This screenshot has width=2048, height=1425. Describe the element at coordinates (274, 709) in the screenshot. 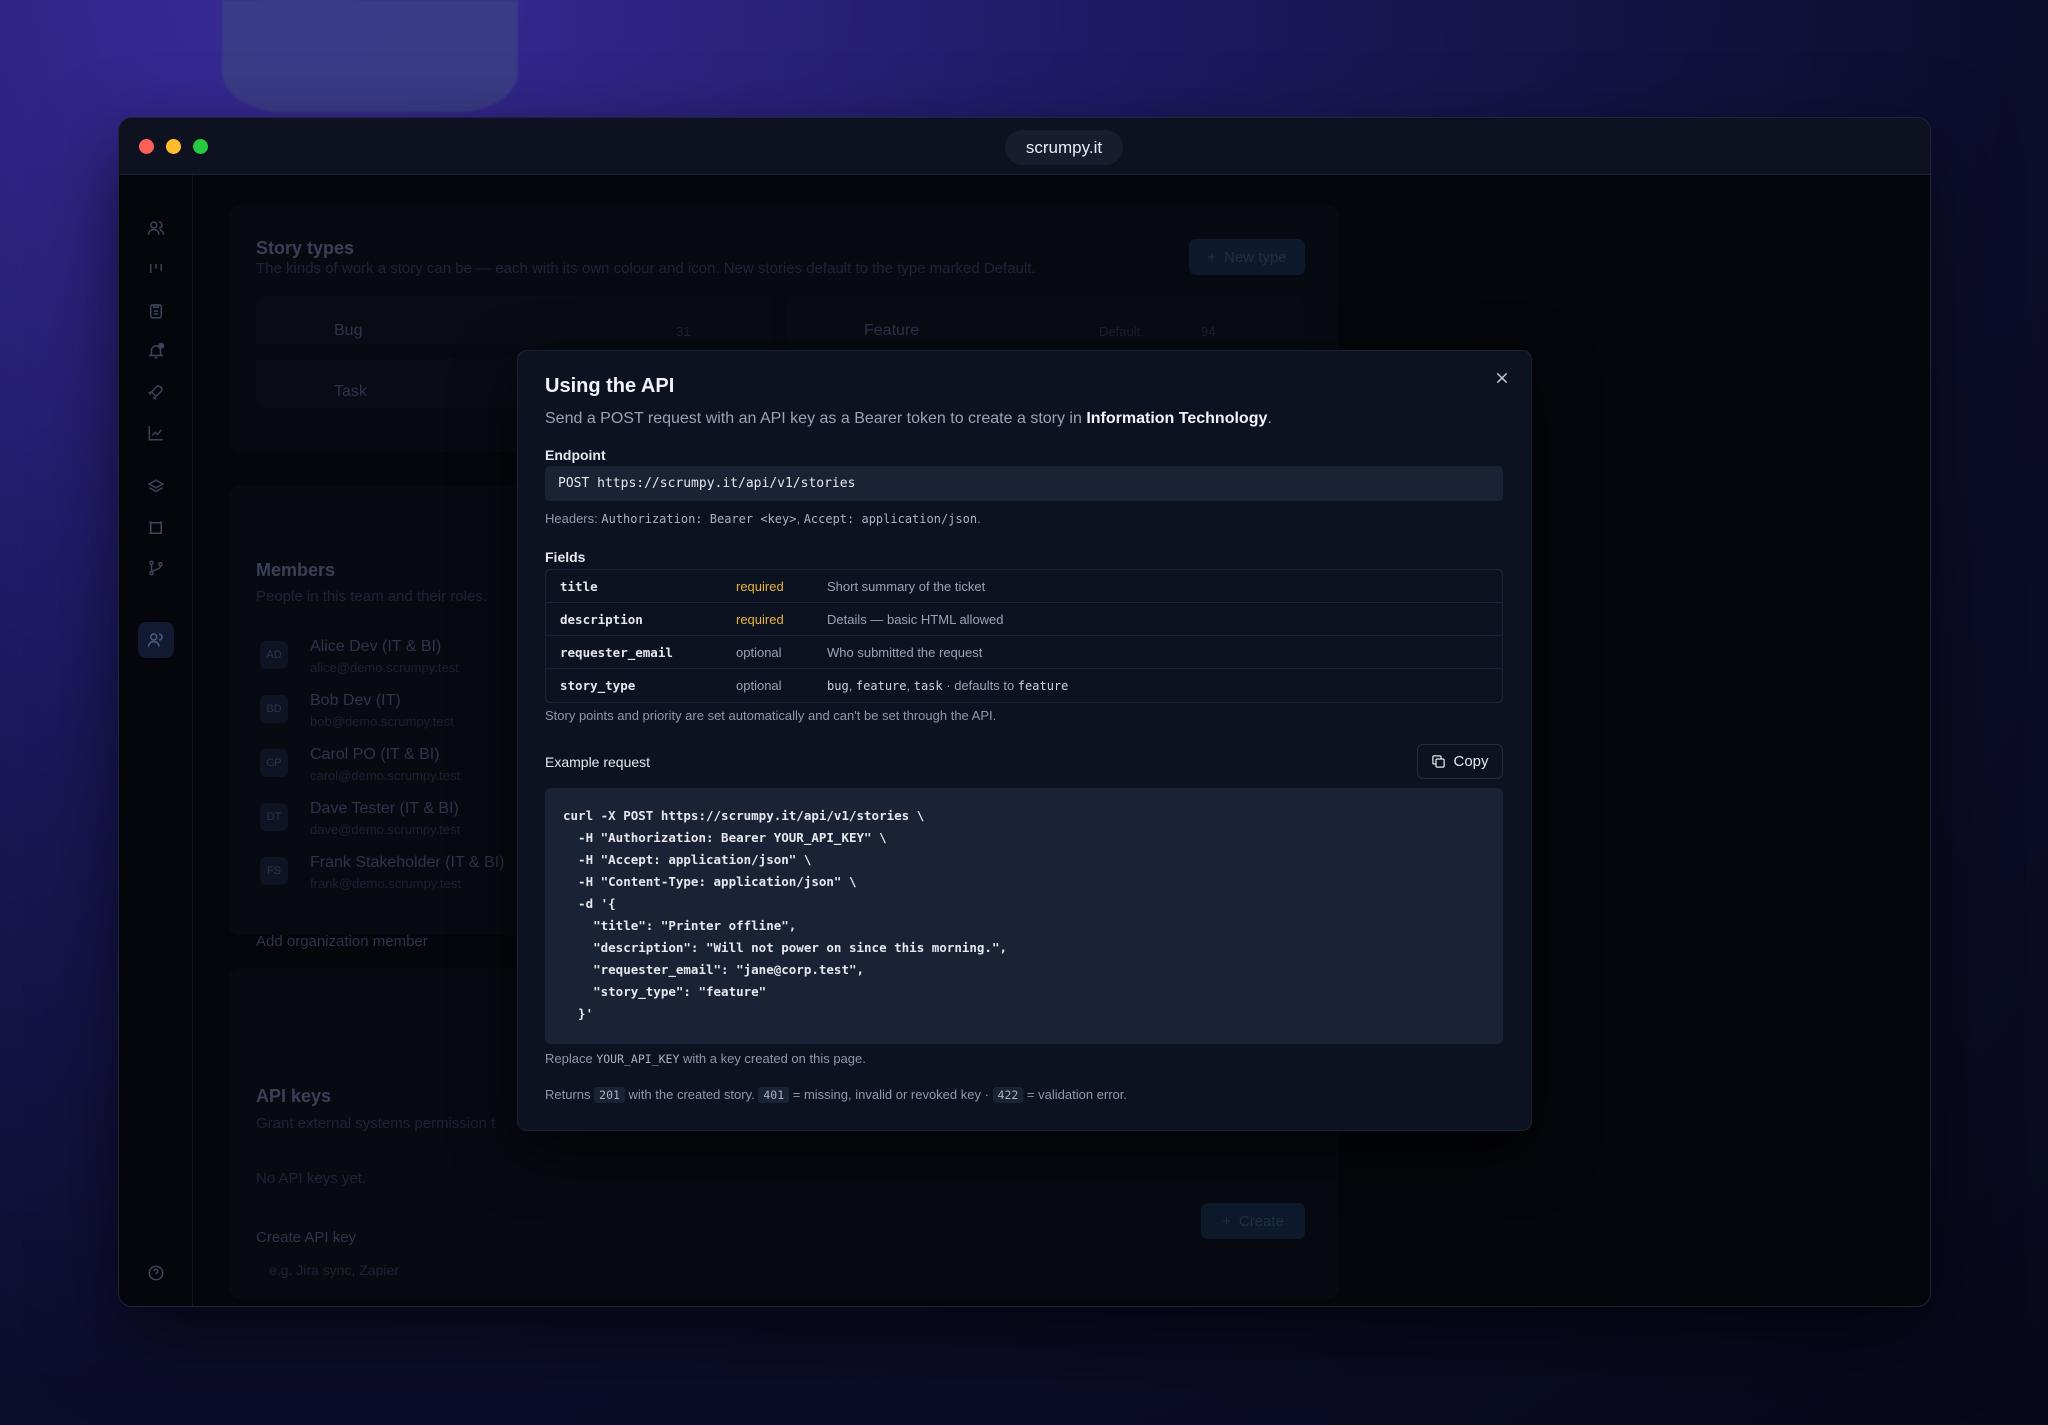

I see `avatar: BD` at that location.